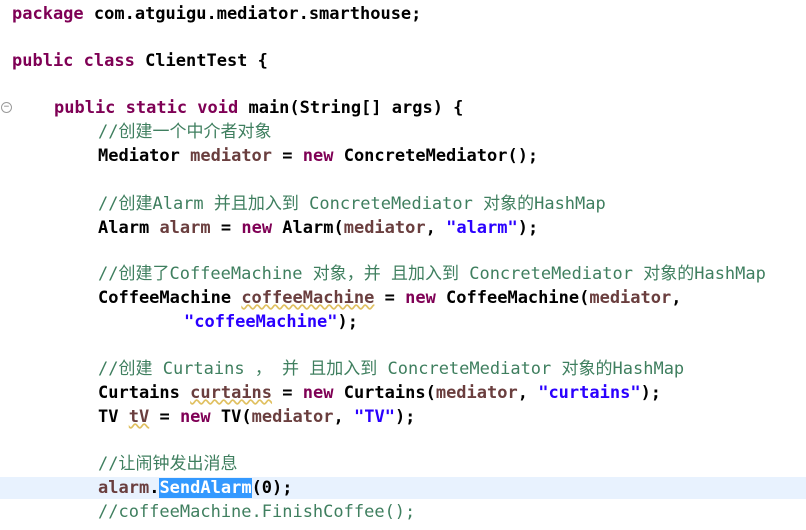 The image size is (806, 530). What do you see at coordinates (124, 228) in the screenshot?
I see `type-name: Alarm` at bounding box center [124, 228].